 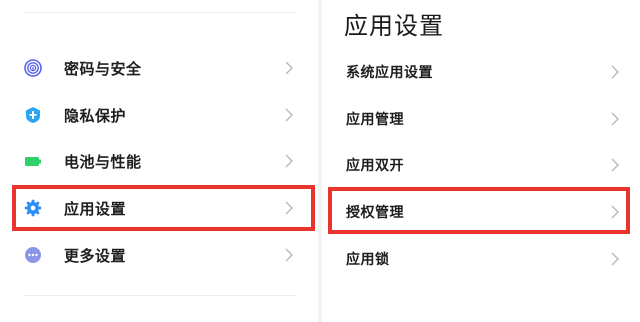 I want to click on menu-item-app-management: 应用管理, so click(x=479, y=119).